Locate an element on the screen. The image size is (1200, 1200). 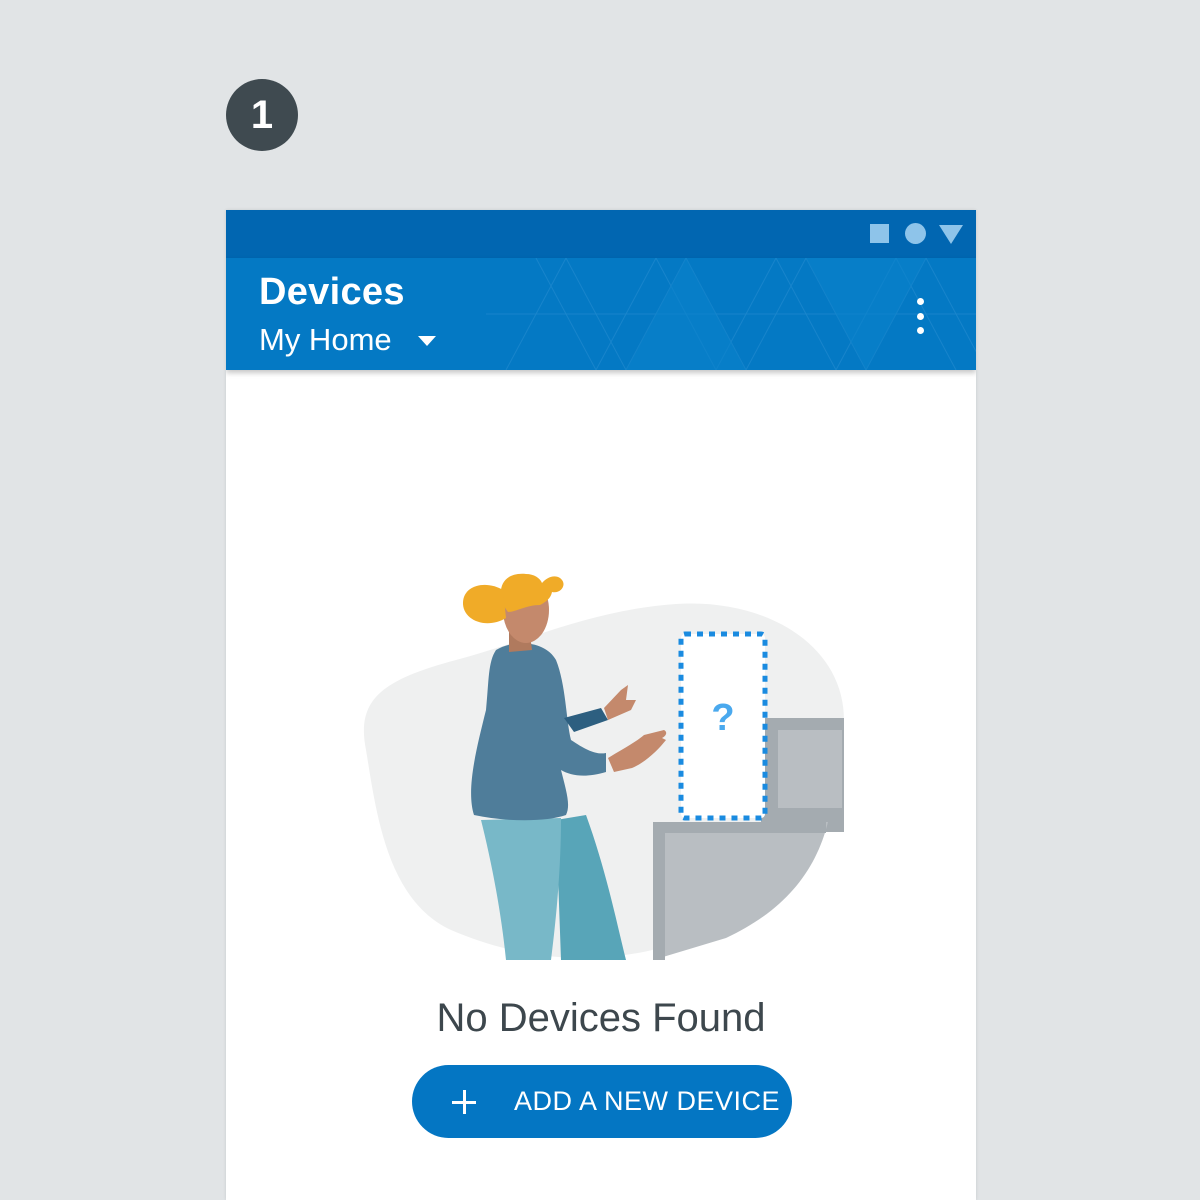
caret-down-icon is located at coordinates (426, 341).